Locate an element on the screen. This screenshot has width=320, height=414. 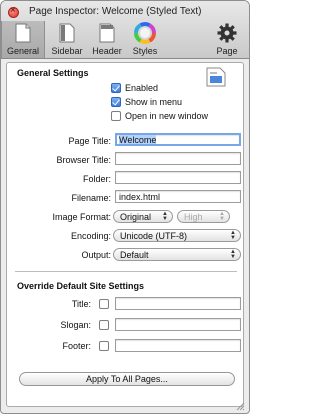
show-in-menu-label: Show in menu is located at coordinates (154, 102).